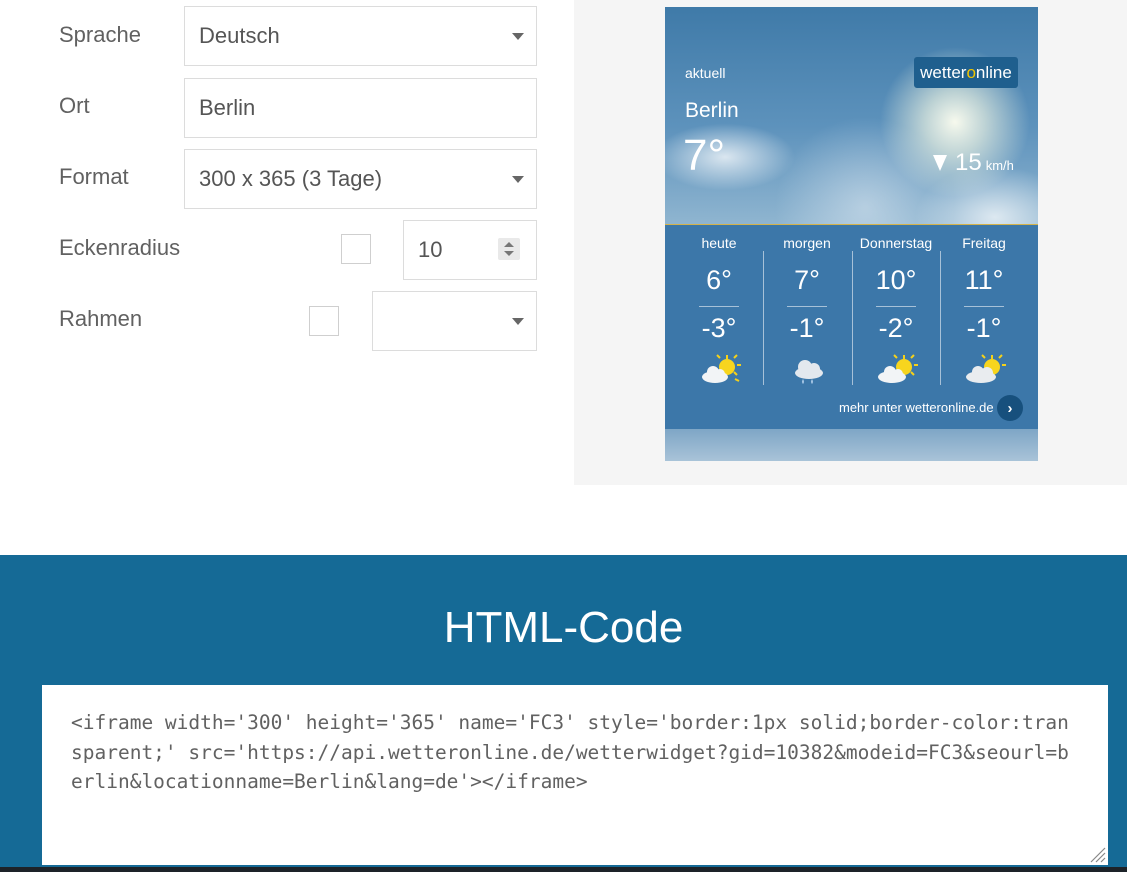 This screenshot has width=1127, height=872. What do you see at coordinates (239, 35) in the screenshot?
I see `language-value: Deutsch` at bounding box center [239, 35].